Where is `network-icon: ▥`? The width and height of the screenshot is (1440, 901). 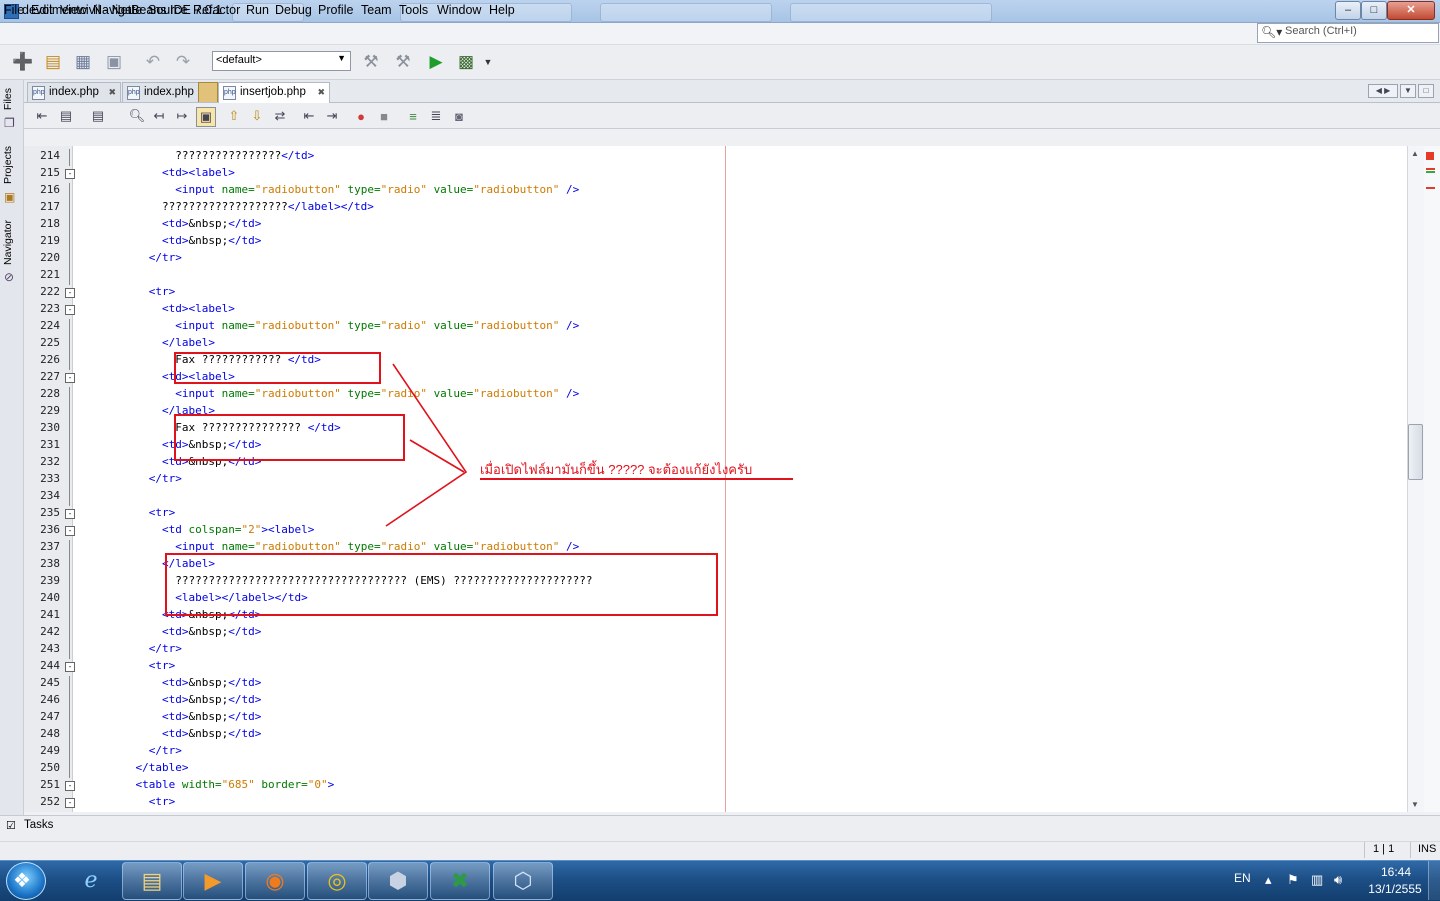
network-icon: ▥ is located at coordinates (1317, 880).